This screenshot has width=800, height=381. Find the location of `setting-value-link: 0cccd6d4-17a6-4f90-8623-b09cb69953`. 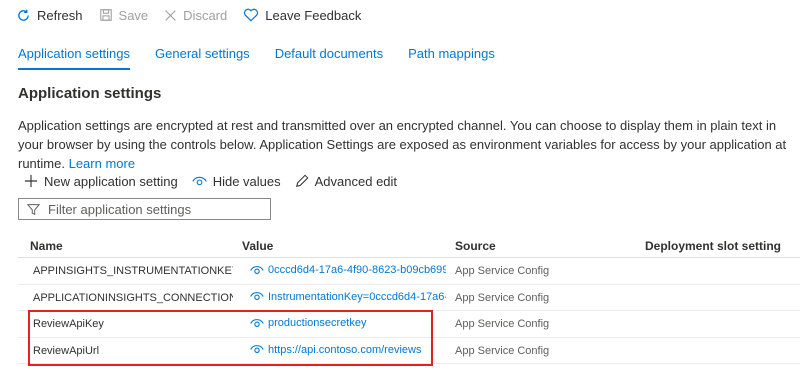

setting-value-link: 0cccd6d4-17a6-4f90-8623-b09cb69953 is located at coordinates (348, 270).